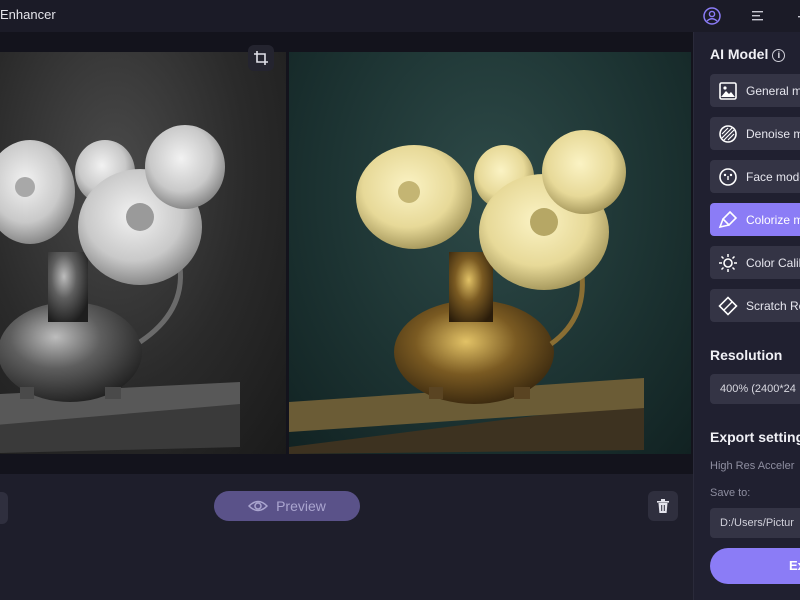  I want to click on model-label: General m, so click(773, 90).